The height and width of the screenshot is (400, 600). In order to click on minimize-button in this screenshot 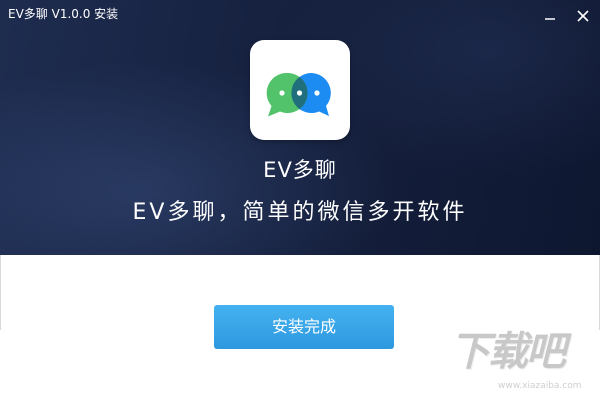, I will do `click(550, 16)`.